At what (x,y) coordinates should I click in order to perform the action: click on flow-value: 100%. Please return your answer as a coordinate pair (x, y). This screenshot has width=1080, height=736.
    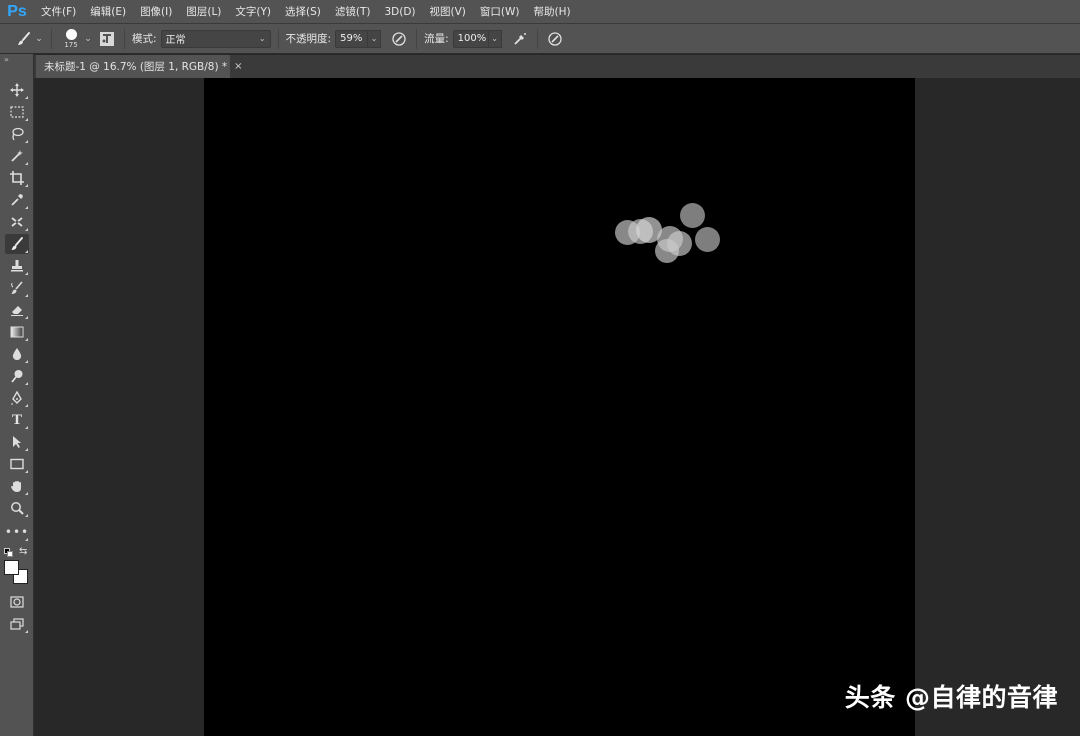
    Looking at the image, I should click on (472, 38).